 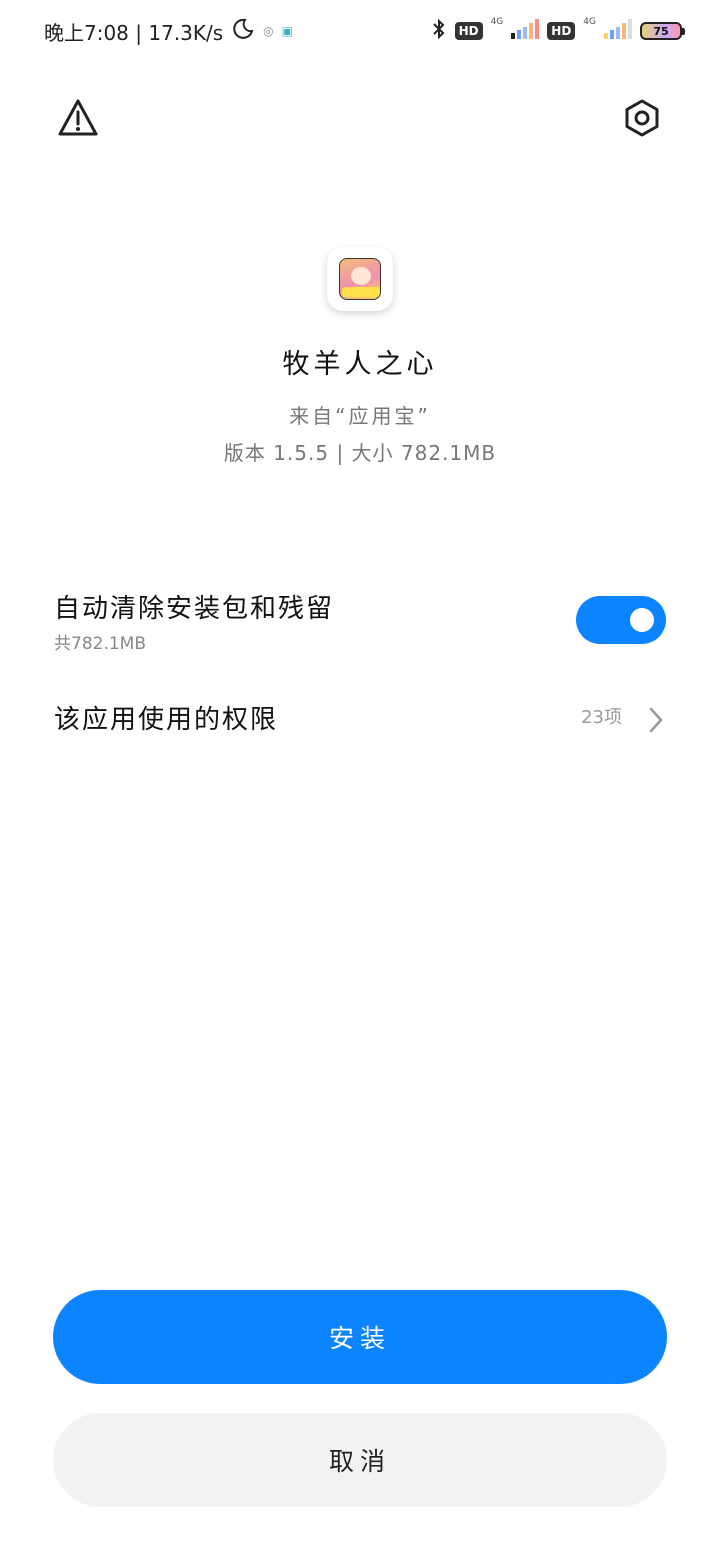 What do you see at coordinates (360, 416) in the screenshot?
I see `app-source: 来自“应用宝”` at bounding box center [360, 416].